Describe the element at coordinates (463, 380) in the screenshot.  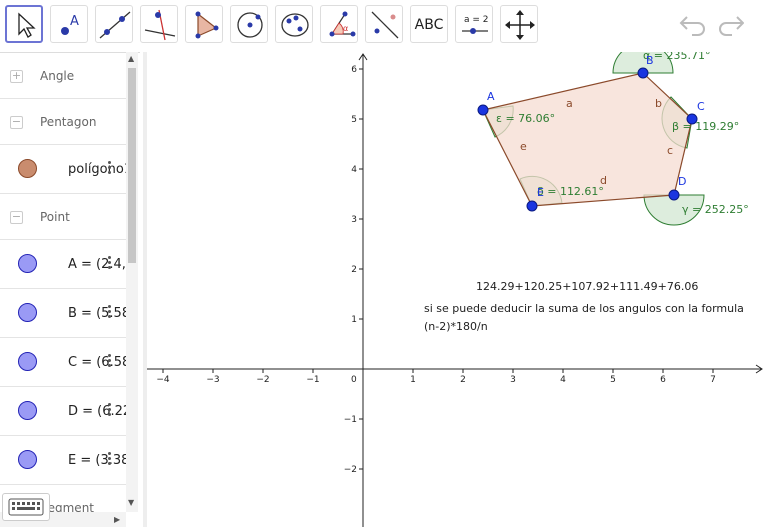
I see `x-tick-label: 2` at that location.